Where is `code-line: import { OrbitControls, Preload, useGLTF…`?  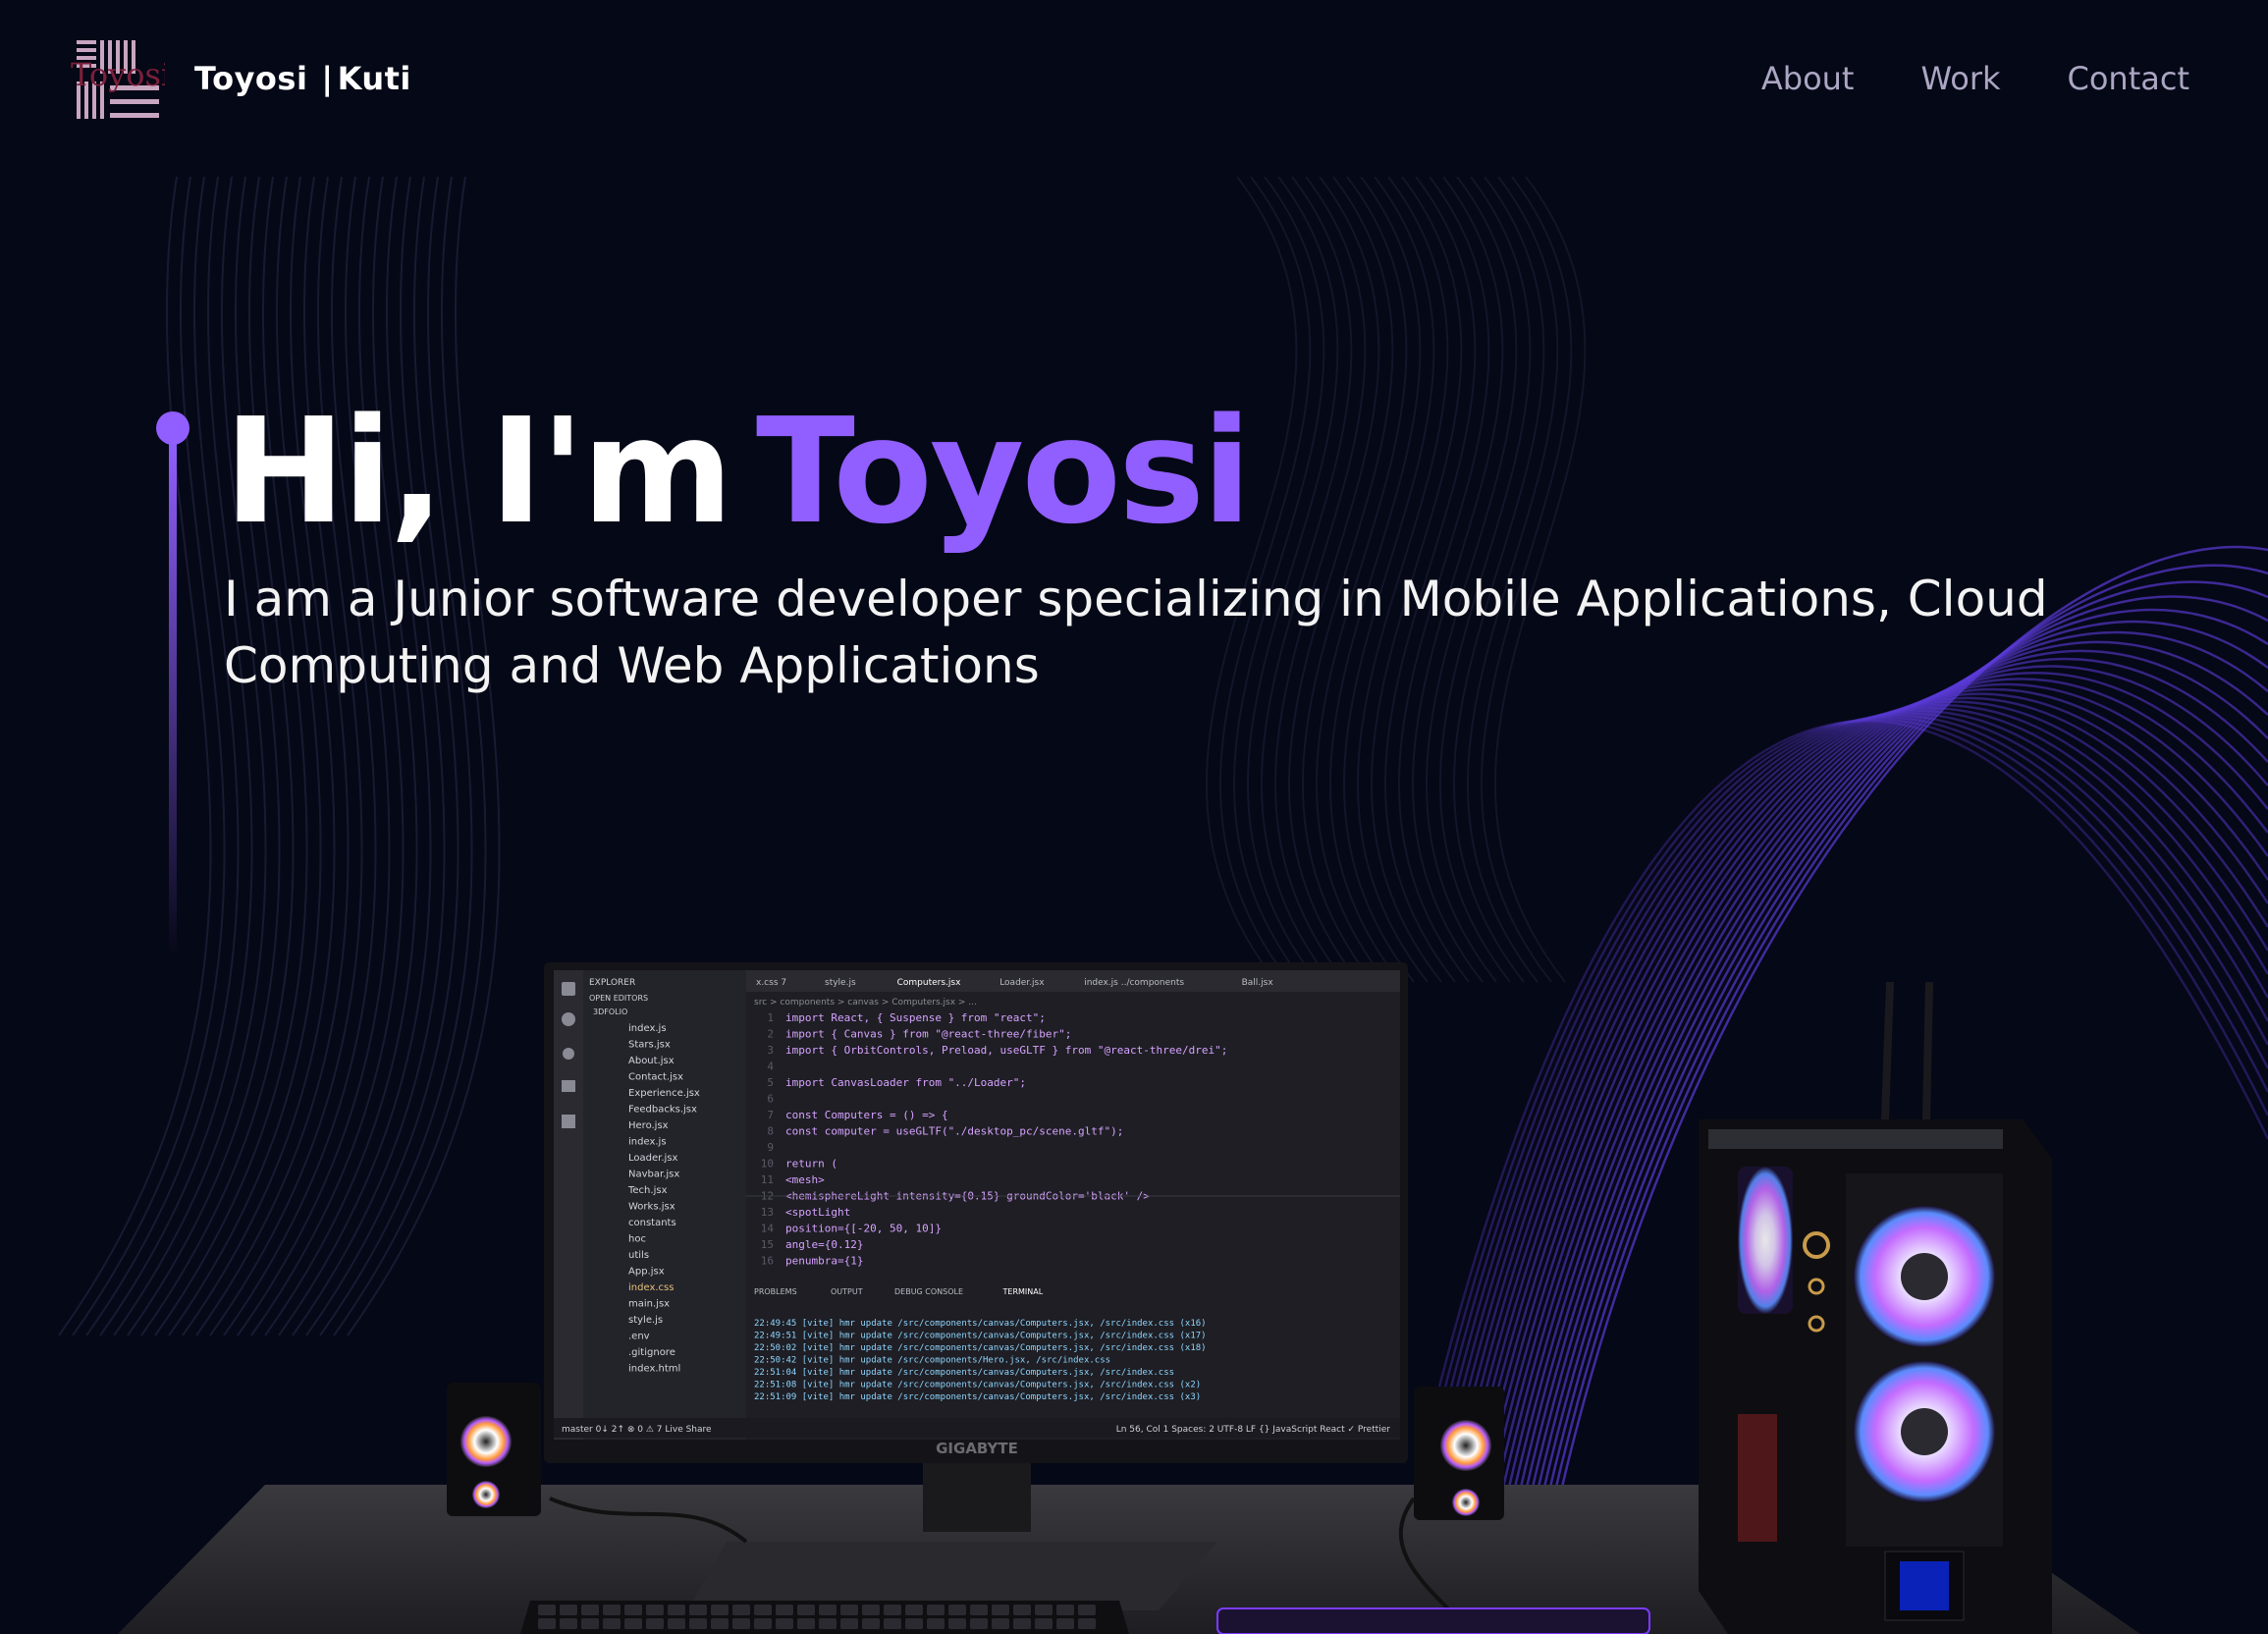
code-line: import { OrbitControls, Preload, useGLTF… is located at coordinates (1006, 1050).